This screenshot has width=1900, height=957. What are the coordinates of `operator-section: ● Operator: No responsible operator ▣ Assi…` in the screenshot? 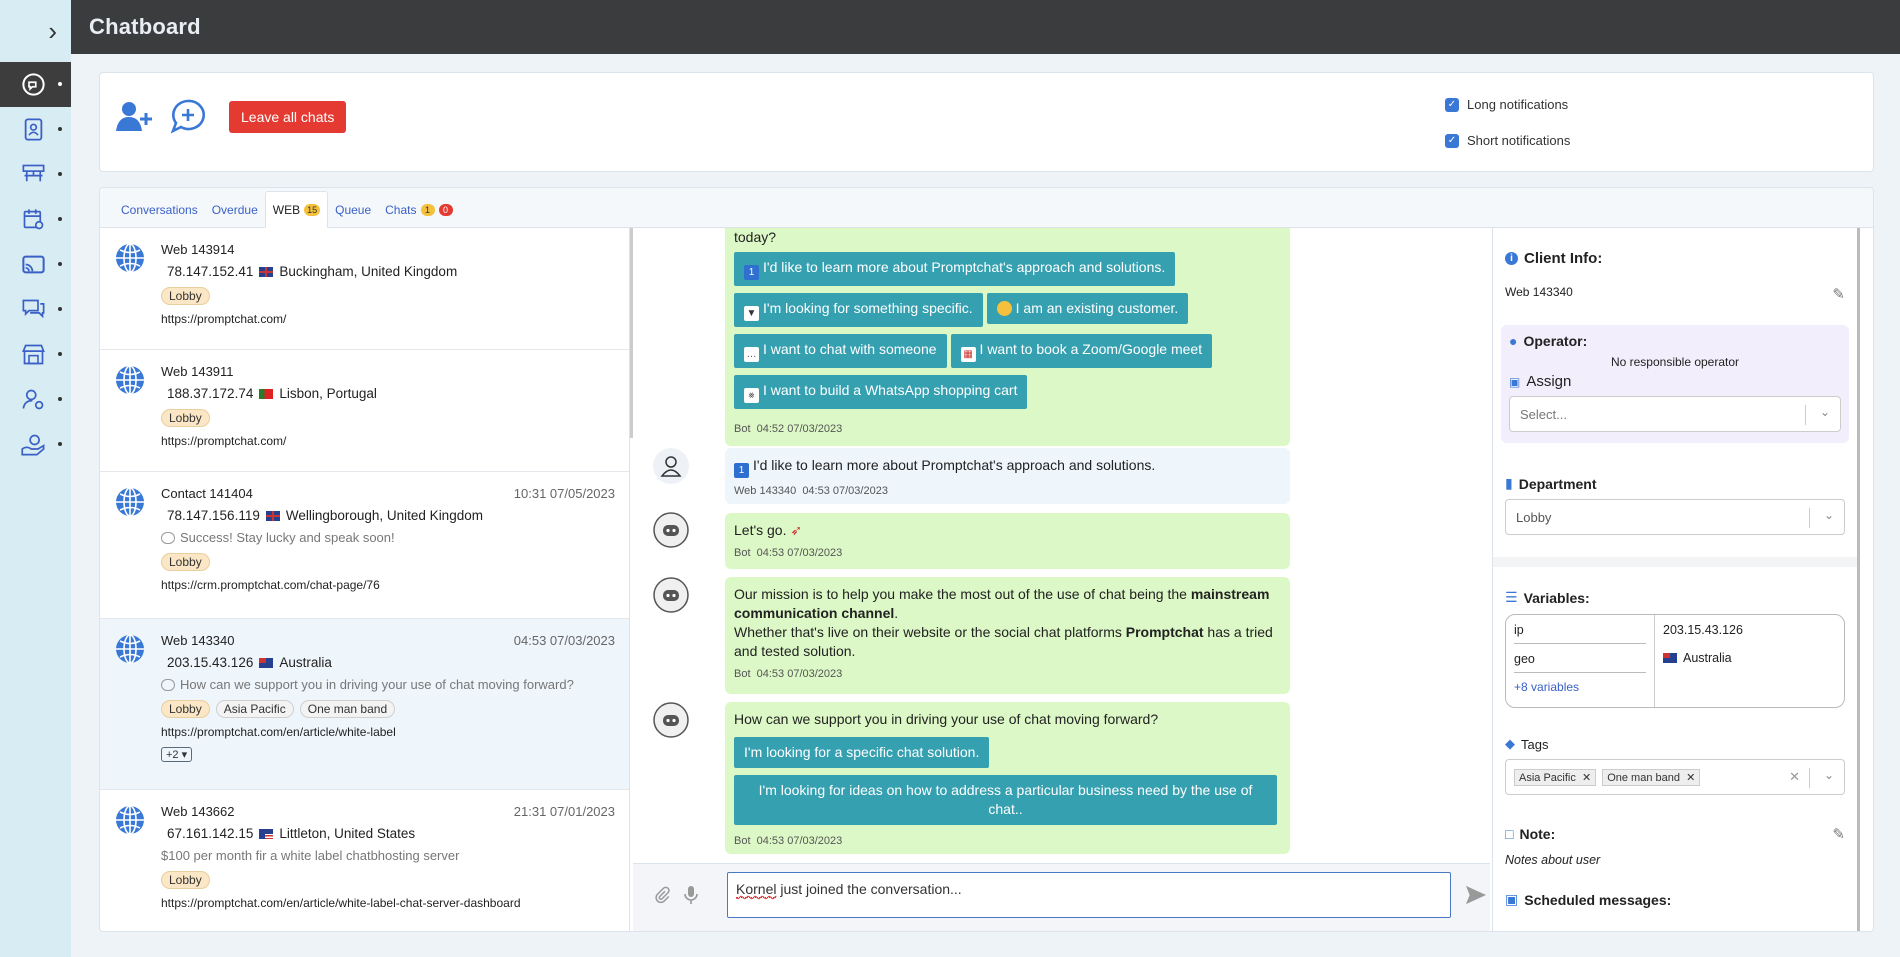 It's located at (1675, 384).